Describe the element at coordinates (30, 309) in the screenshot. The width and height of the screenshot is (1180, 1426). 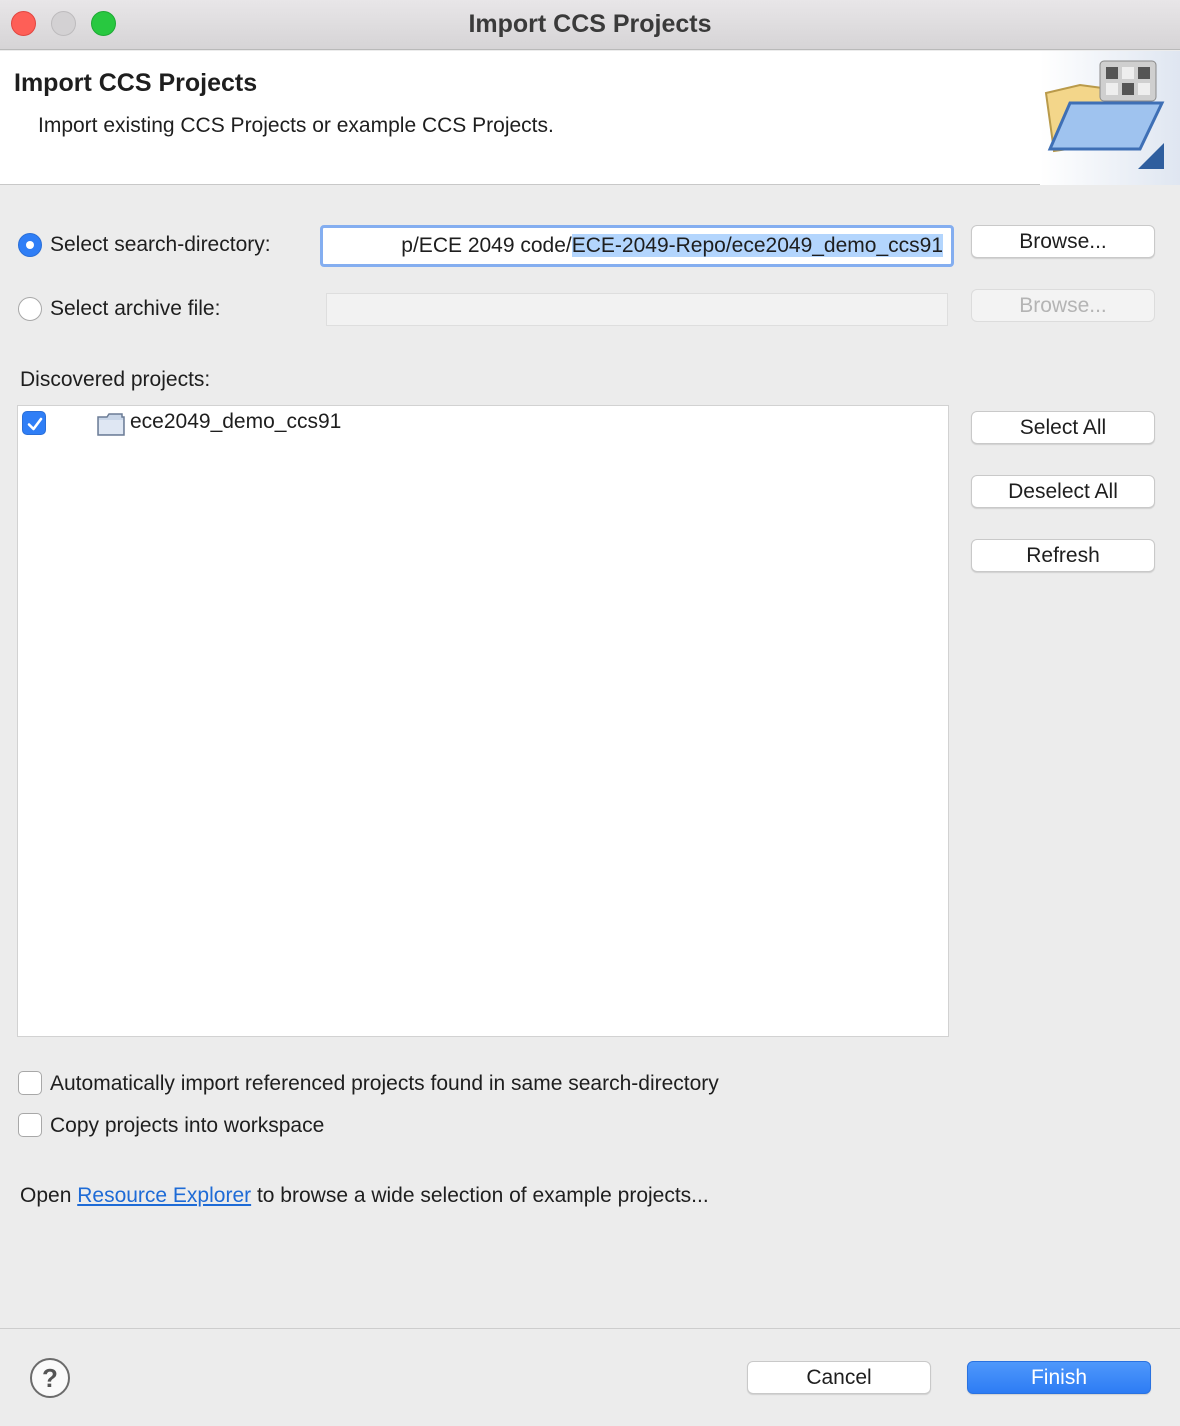
I see `archive-file-radio` at that location.